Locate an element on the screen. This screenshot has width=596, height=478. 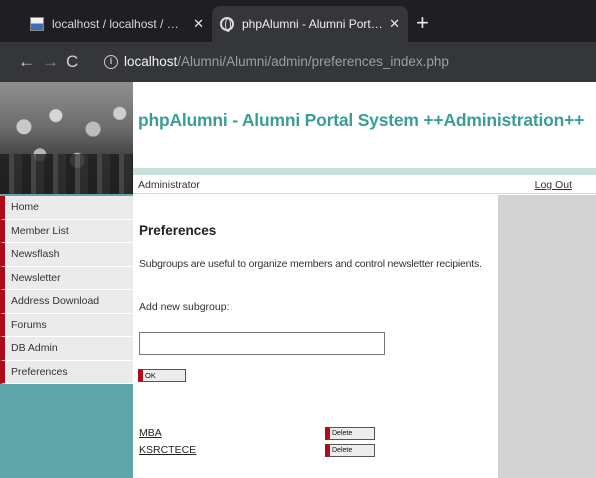
sidebar-item-newsflash: Newsflash is located at coordinates (66, 255).